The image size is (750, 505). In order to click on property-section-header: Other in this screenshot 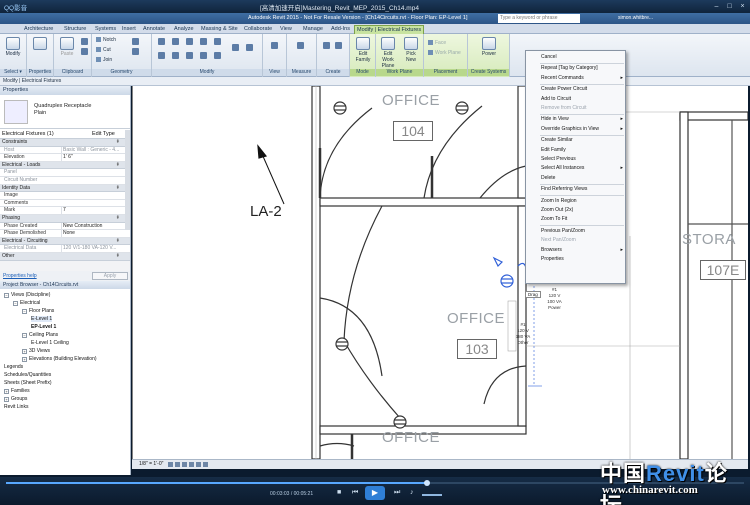, I will do `click(65, 256)`.